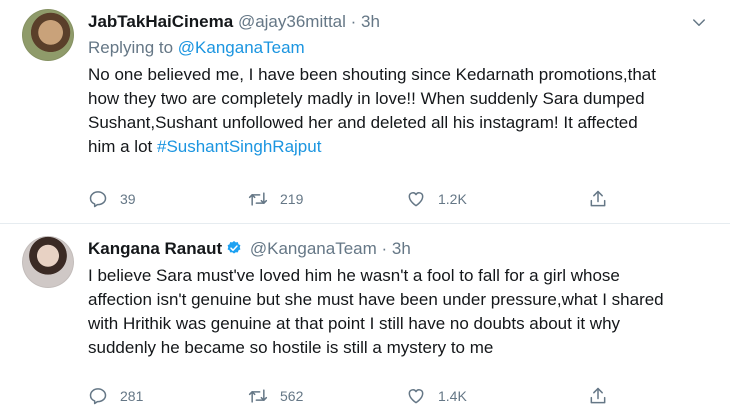 The height and width of the screenshot is (419, 730). Describe the element at coordinates (368, 199) in the screenshot. I see `tweet-actions: 39 219 1.2K` at that location.